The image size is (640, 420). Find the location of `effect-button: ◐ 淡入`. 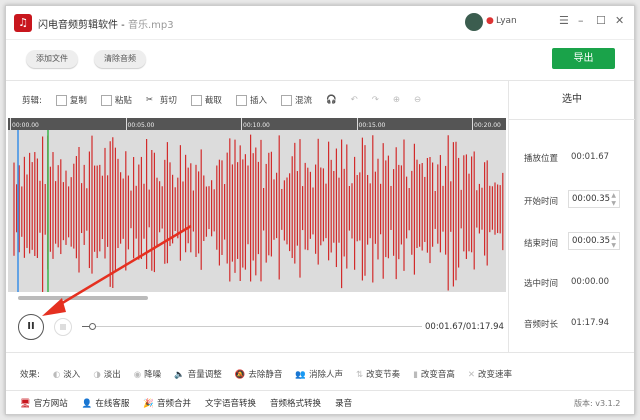

effect-button: ◐ 淡入 is located at coordinates (66, 374).